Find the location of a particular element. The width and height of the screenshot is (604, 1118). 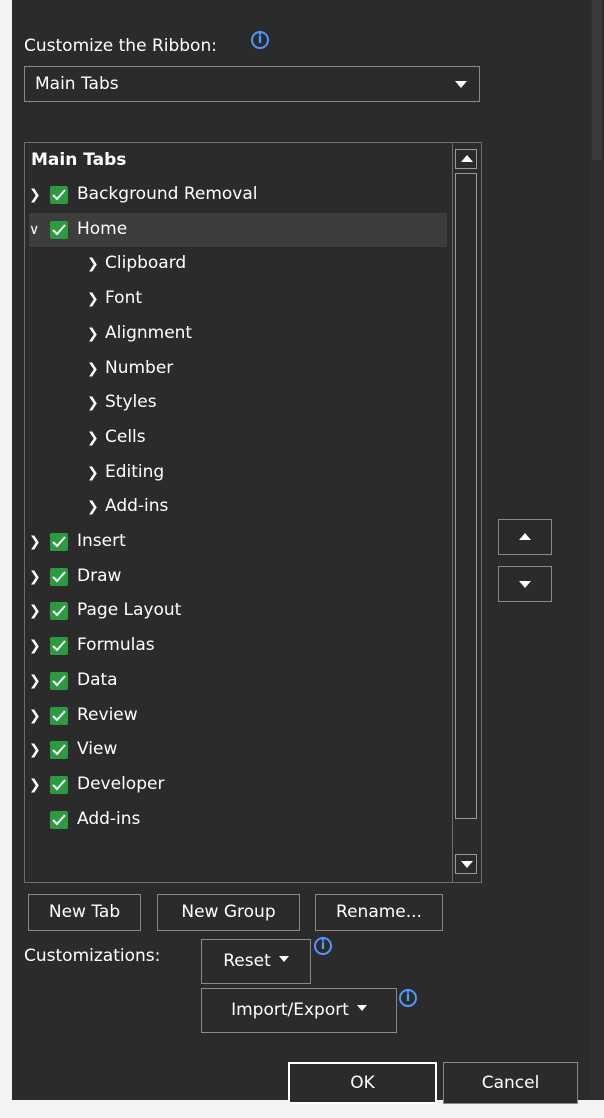

new-group-button: New Group is located at coordinates (228, 912).